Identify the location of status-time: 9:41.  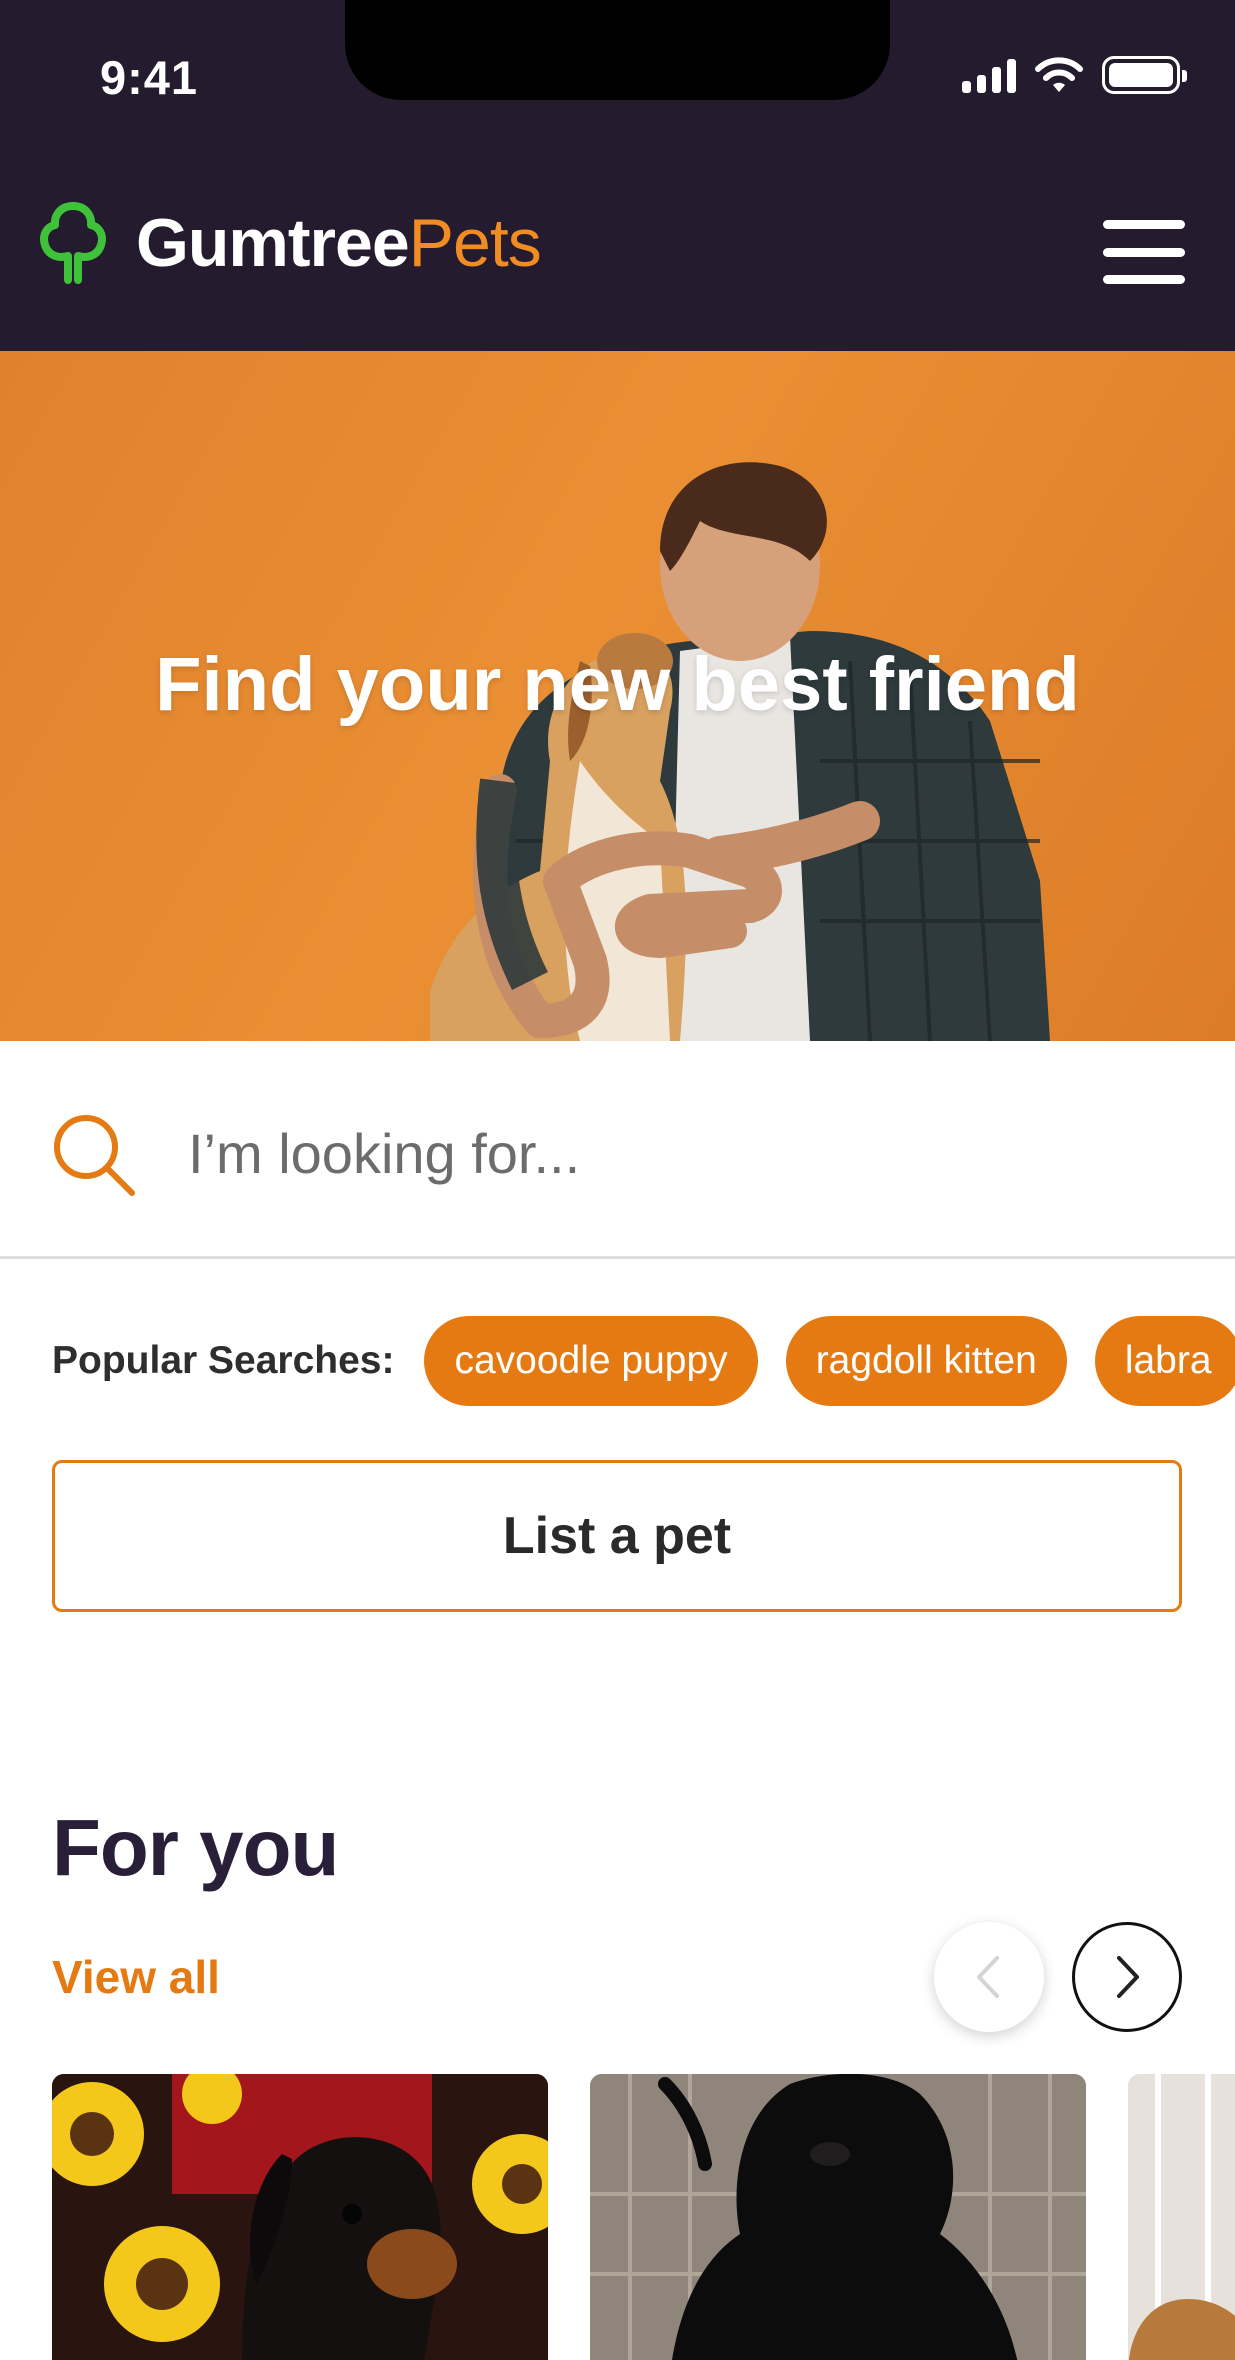
(149, 77).